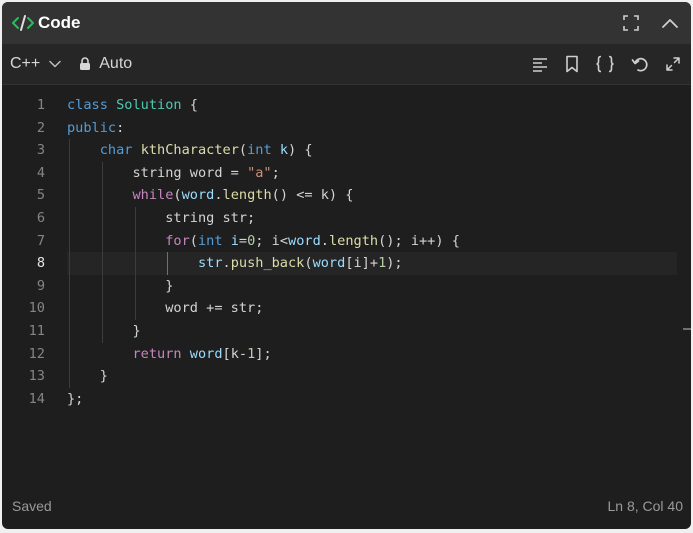 This screenshot has height=533, width=693. What do you see at coordinates (234, 240) in the screenshot?
I see `code-token: i` at bounding box center [234, 240].